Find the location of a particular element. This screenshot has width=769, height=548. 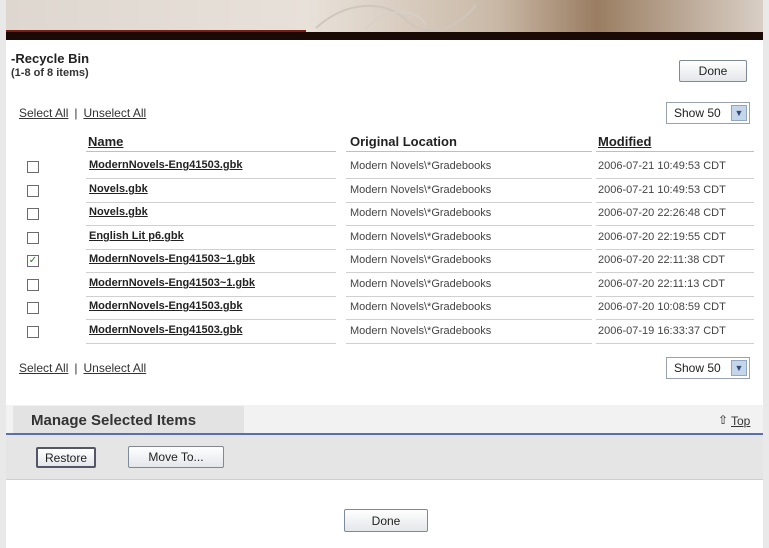

page-title-text: Recycle Bin is located at coordinates (52, 58).